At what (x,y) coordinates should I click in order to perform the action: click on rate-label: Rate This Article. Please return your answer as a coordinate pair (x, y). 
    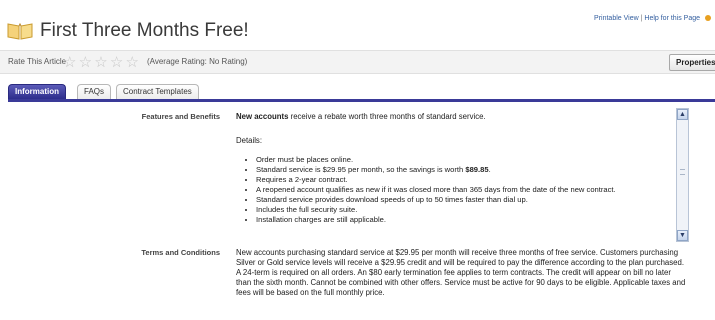
    Looking at the image, I should click on (37, 61).